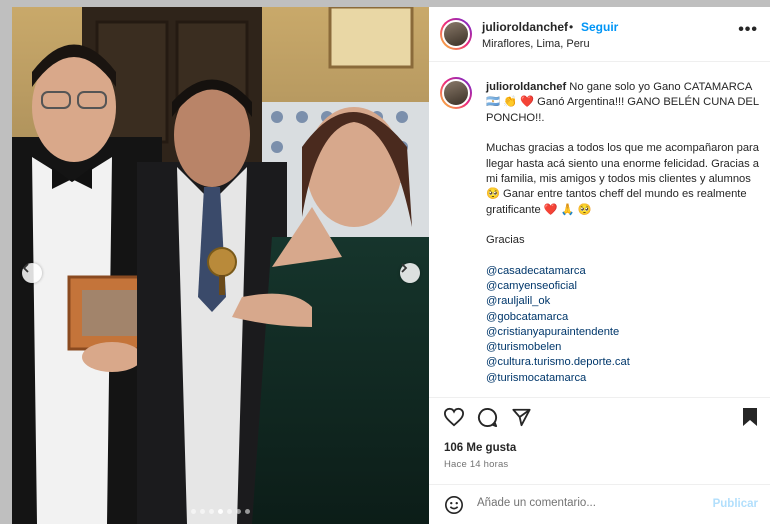 Image resolution: width=770 pixels, height=524 pixels. What do you see at coordinates (623, 317) in the screenshot?
I see `tag-link: @gobcatamarca` at bounding box center [623, 317].